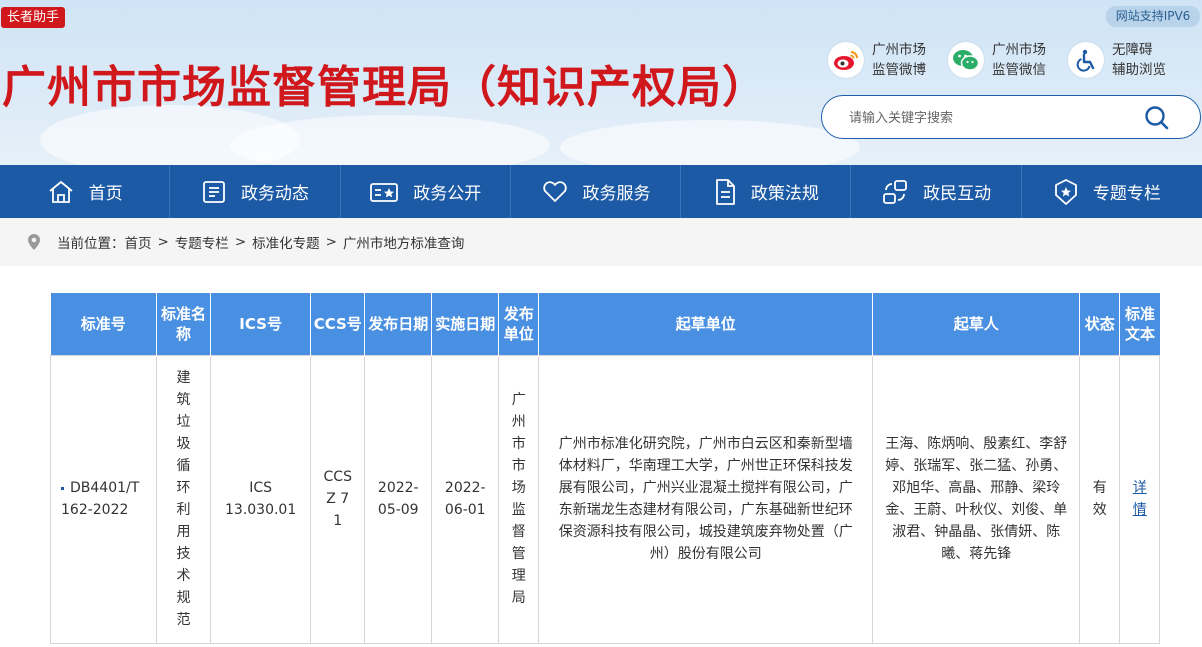  Describe the element at coordinates (1001, 60) in the screenshot. I see `quick-link-wechat: 广州市场 监管微信` at that location.